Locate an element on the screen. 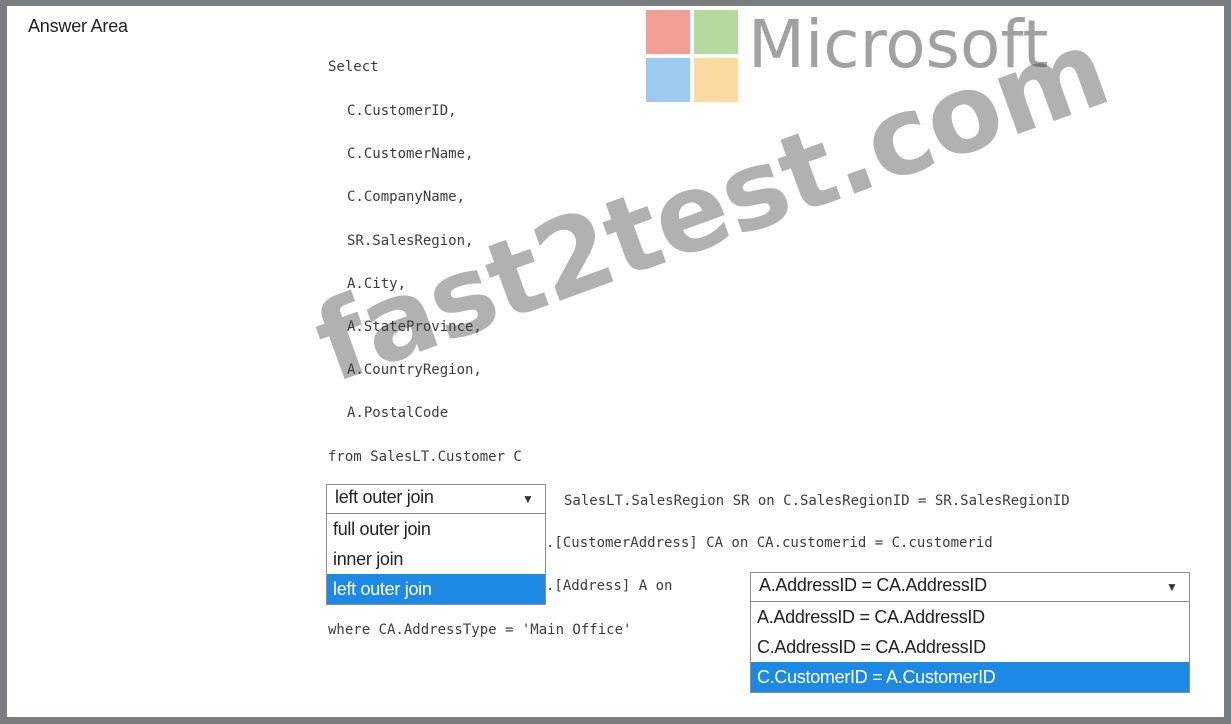 This screenshot has width=1231, height=724. join-option-left-outer: left outer join is located at coordinates (436, 589).